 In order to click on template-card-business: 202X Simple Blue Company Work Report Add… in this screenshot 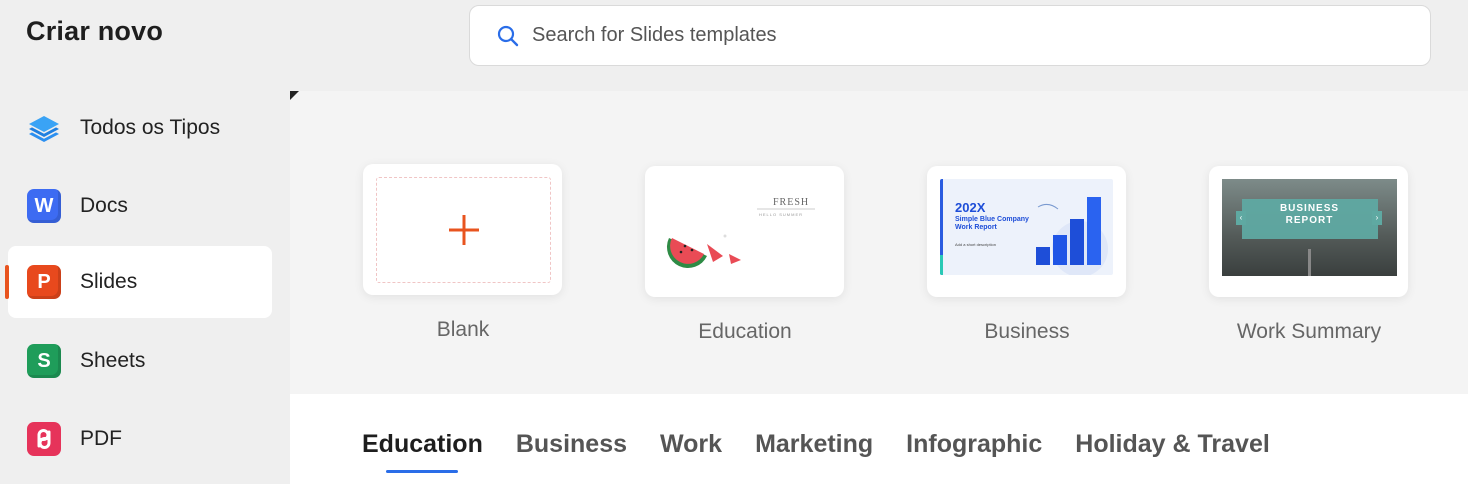, I will do `click(1026, 231)`.